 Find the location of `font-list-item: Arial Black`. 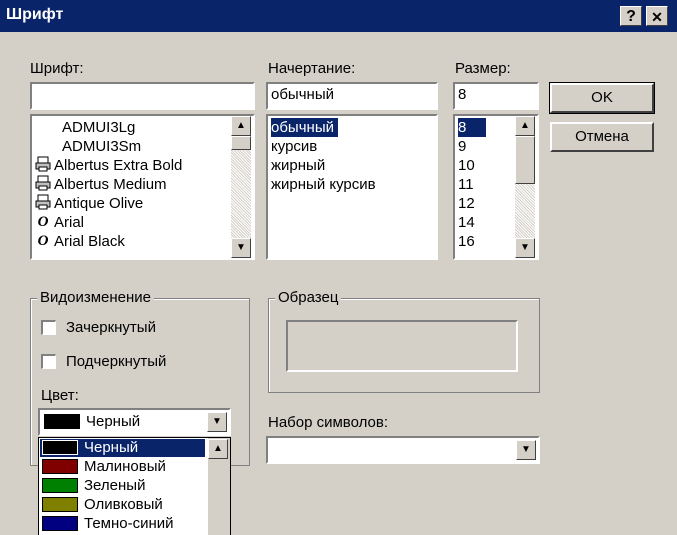

font-list-item: Arial Black is located at coordinates (89, 241).